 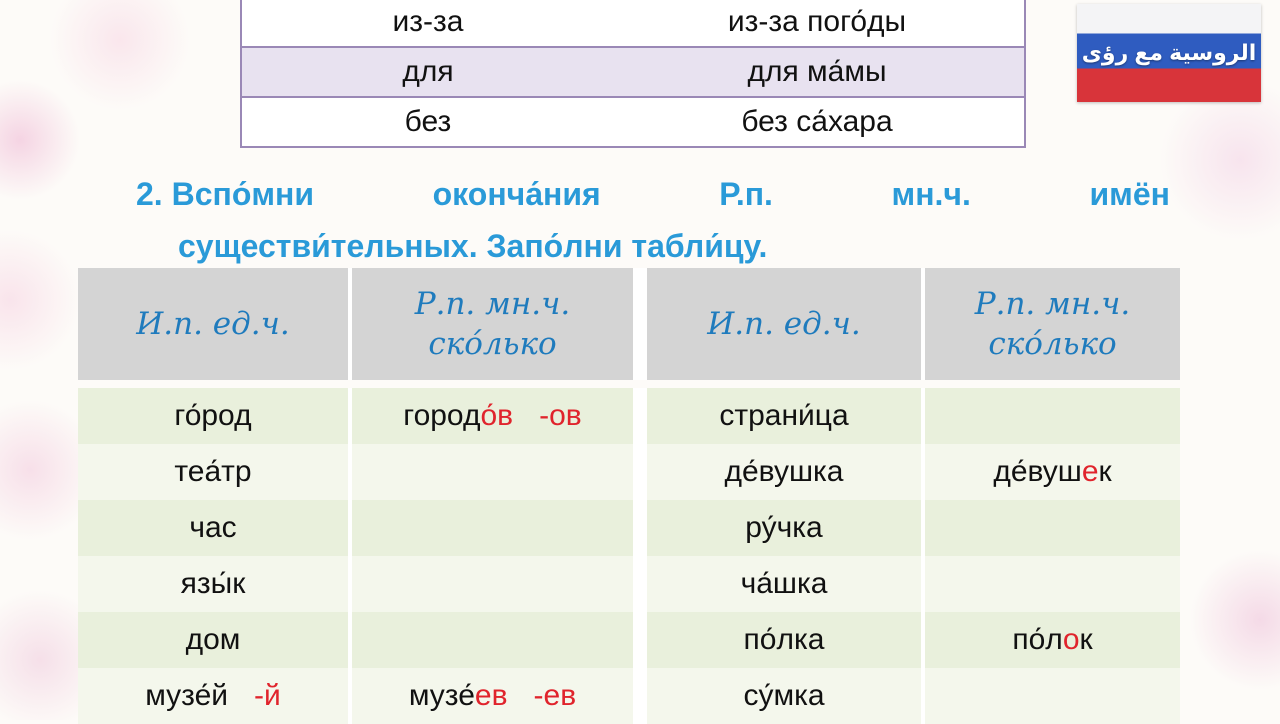 What do you see at coordinates (653, 194) in the screenshot?
I see `task-heading-line-1: 2. Вспо́мни оконча́ния Р.п. мн.ч. имён` at bounding box center [653, 194].